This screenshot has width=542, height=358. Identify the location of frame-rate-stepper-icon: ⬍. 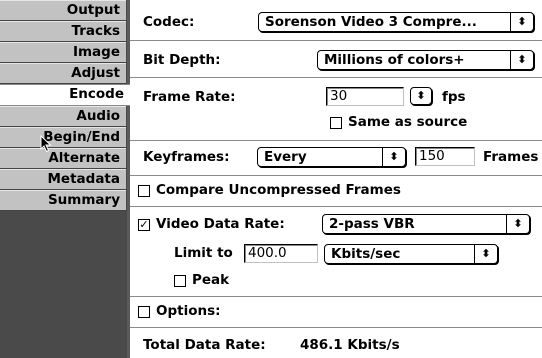
(421, 96).